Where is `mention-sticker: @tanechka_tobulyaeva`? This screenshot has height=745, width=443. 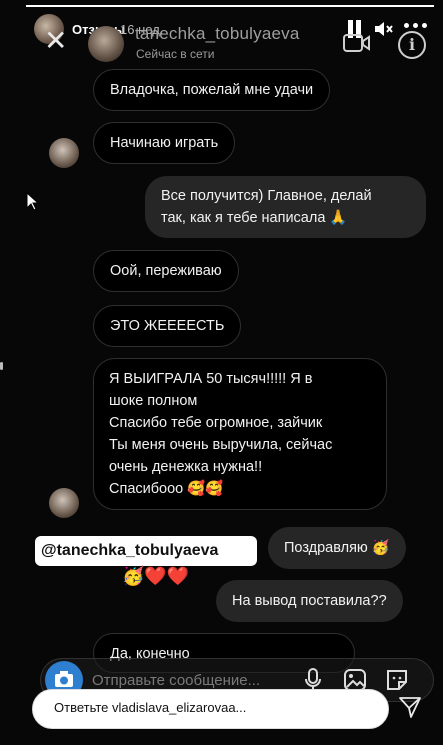
mention-sticker: @tanechka_tobulyaeva is located at coordinates (146, 551).